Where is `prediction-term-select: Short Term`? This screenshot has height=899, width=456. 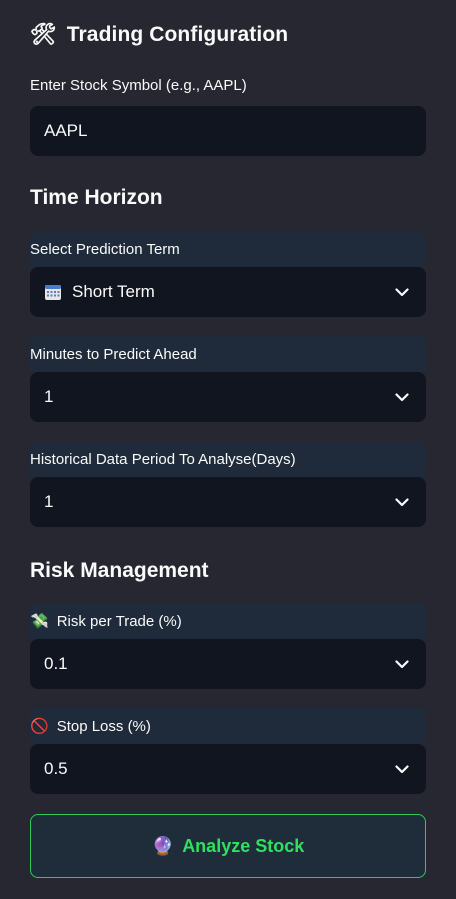
prediction-term-select: Short Term is located at coordinates (228, 292).